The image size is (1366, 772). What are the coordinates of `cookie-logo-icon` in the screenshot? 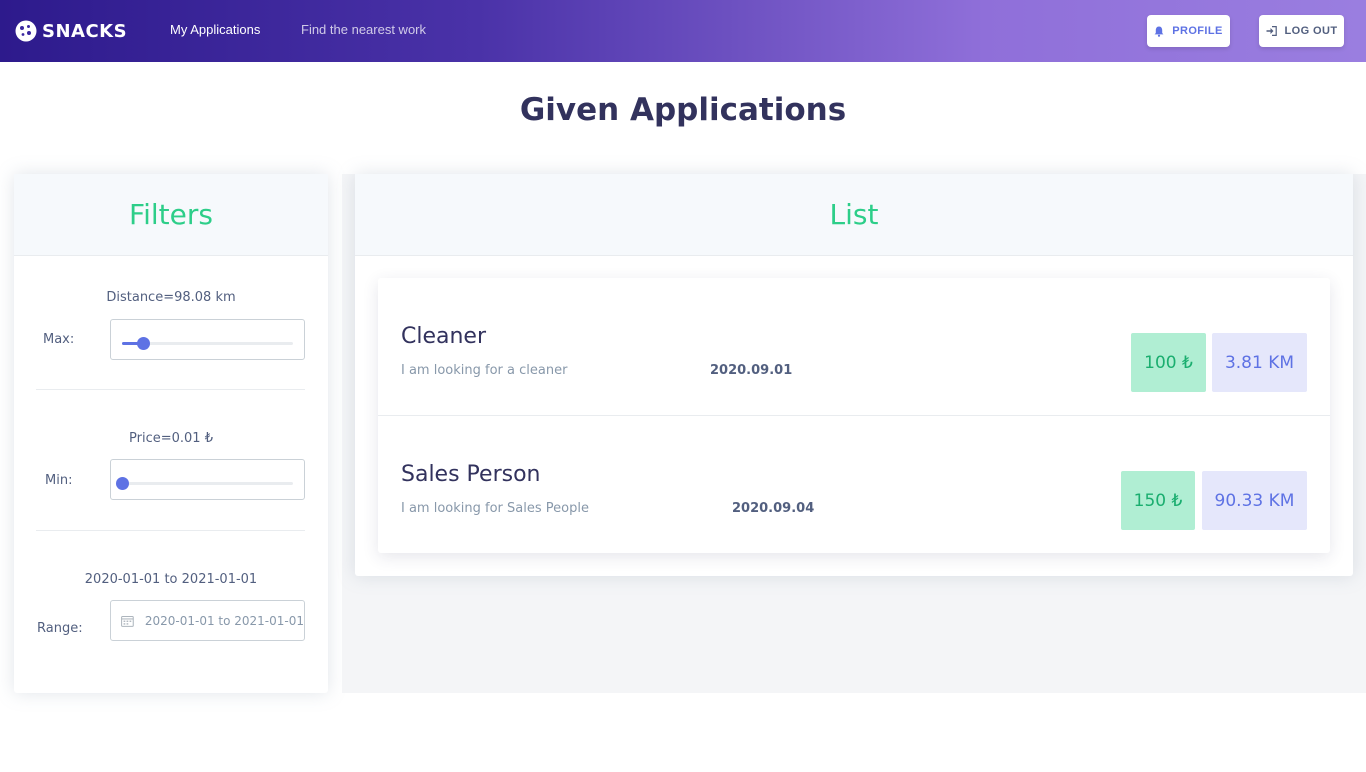 It's located at (26, 31).